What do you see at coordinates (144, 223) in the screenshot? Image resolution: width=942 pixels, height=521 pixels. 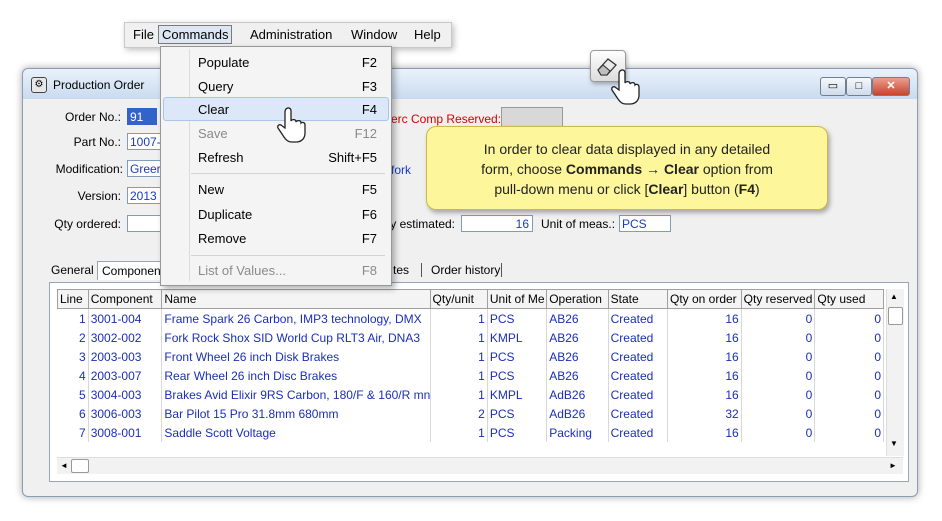 I see `qty-ordered-field` at bounding box center [144, 223].